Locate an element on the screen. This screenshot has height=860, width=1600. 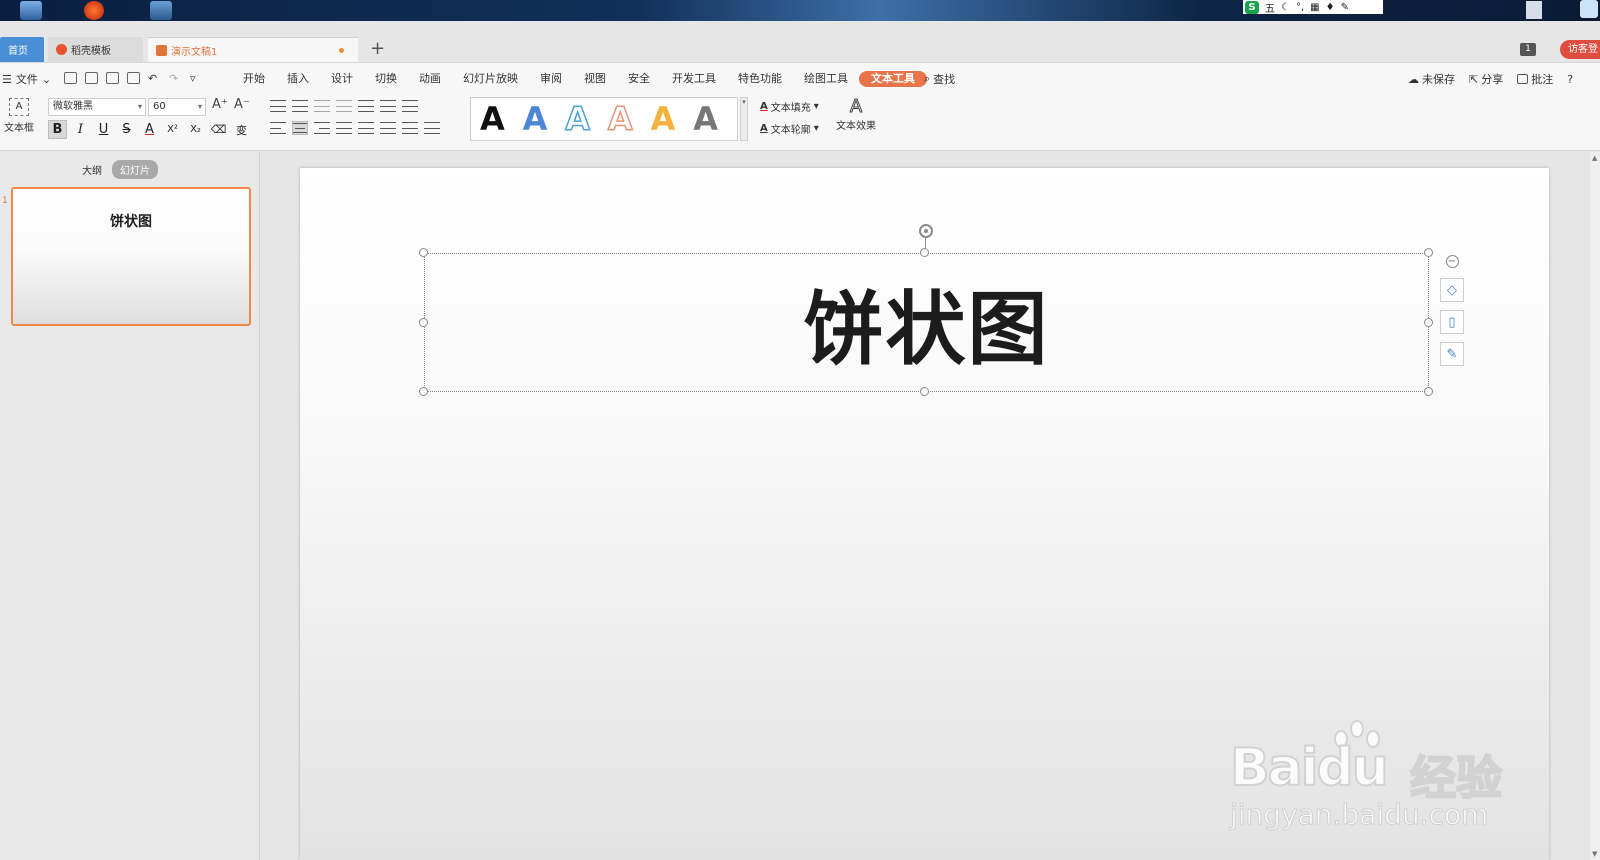
slide-title: 饼状图 is located at coordinates (926, 322).